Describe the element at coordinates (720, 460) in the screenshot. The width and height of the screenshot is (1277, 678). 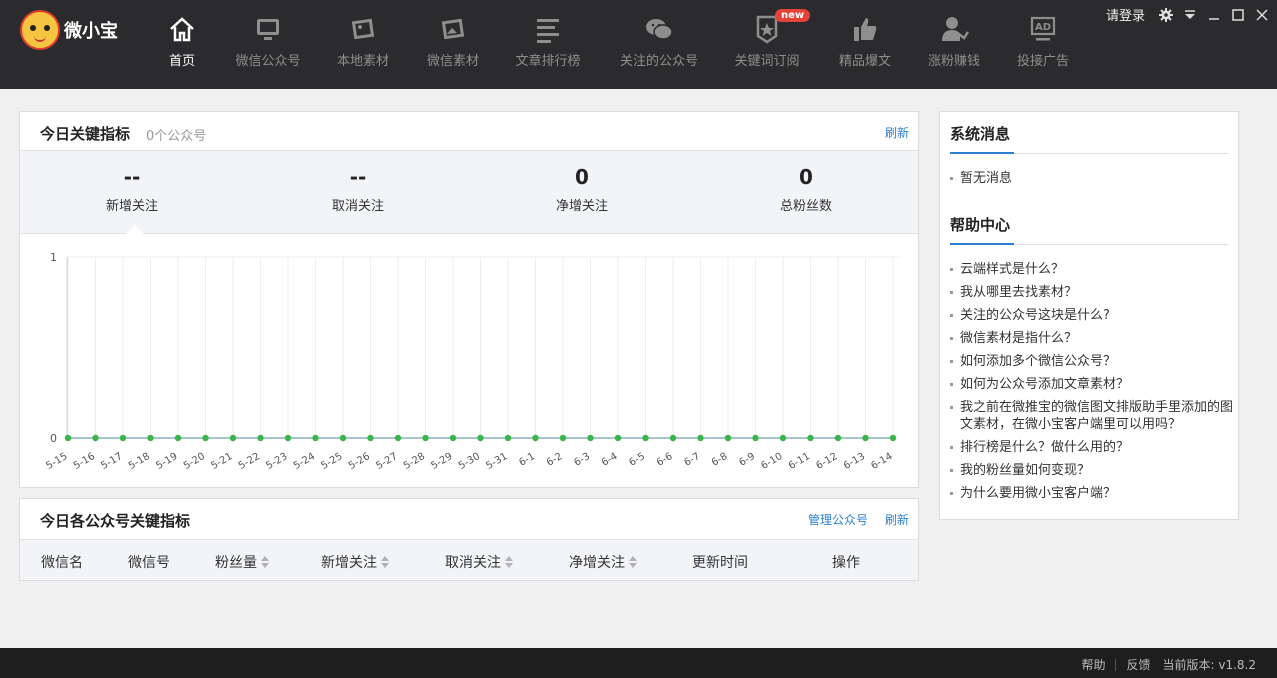
I see `chart-x-tick-label: 6-8` at that location.